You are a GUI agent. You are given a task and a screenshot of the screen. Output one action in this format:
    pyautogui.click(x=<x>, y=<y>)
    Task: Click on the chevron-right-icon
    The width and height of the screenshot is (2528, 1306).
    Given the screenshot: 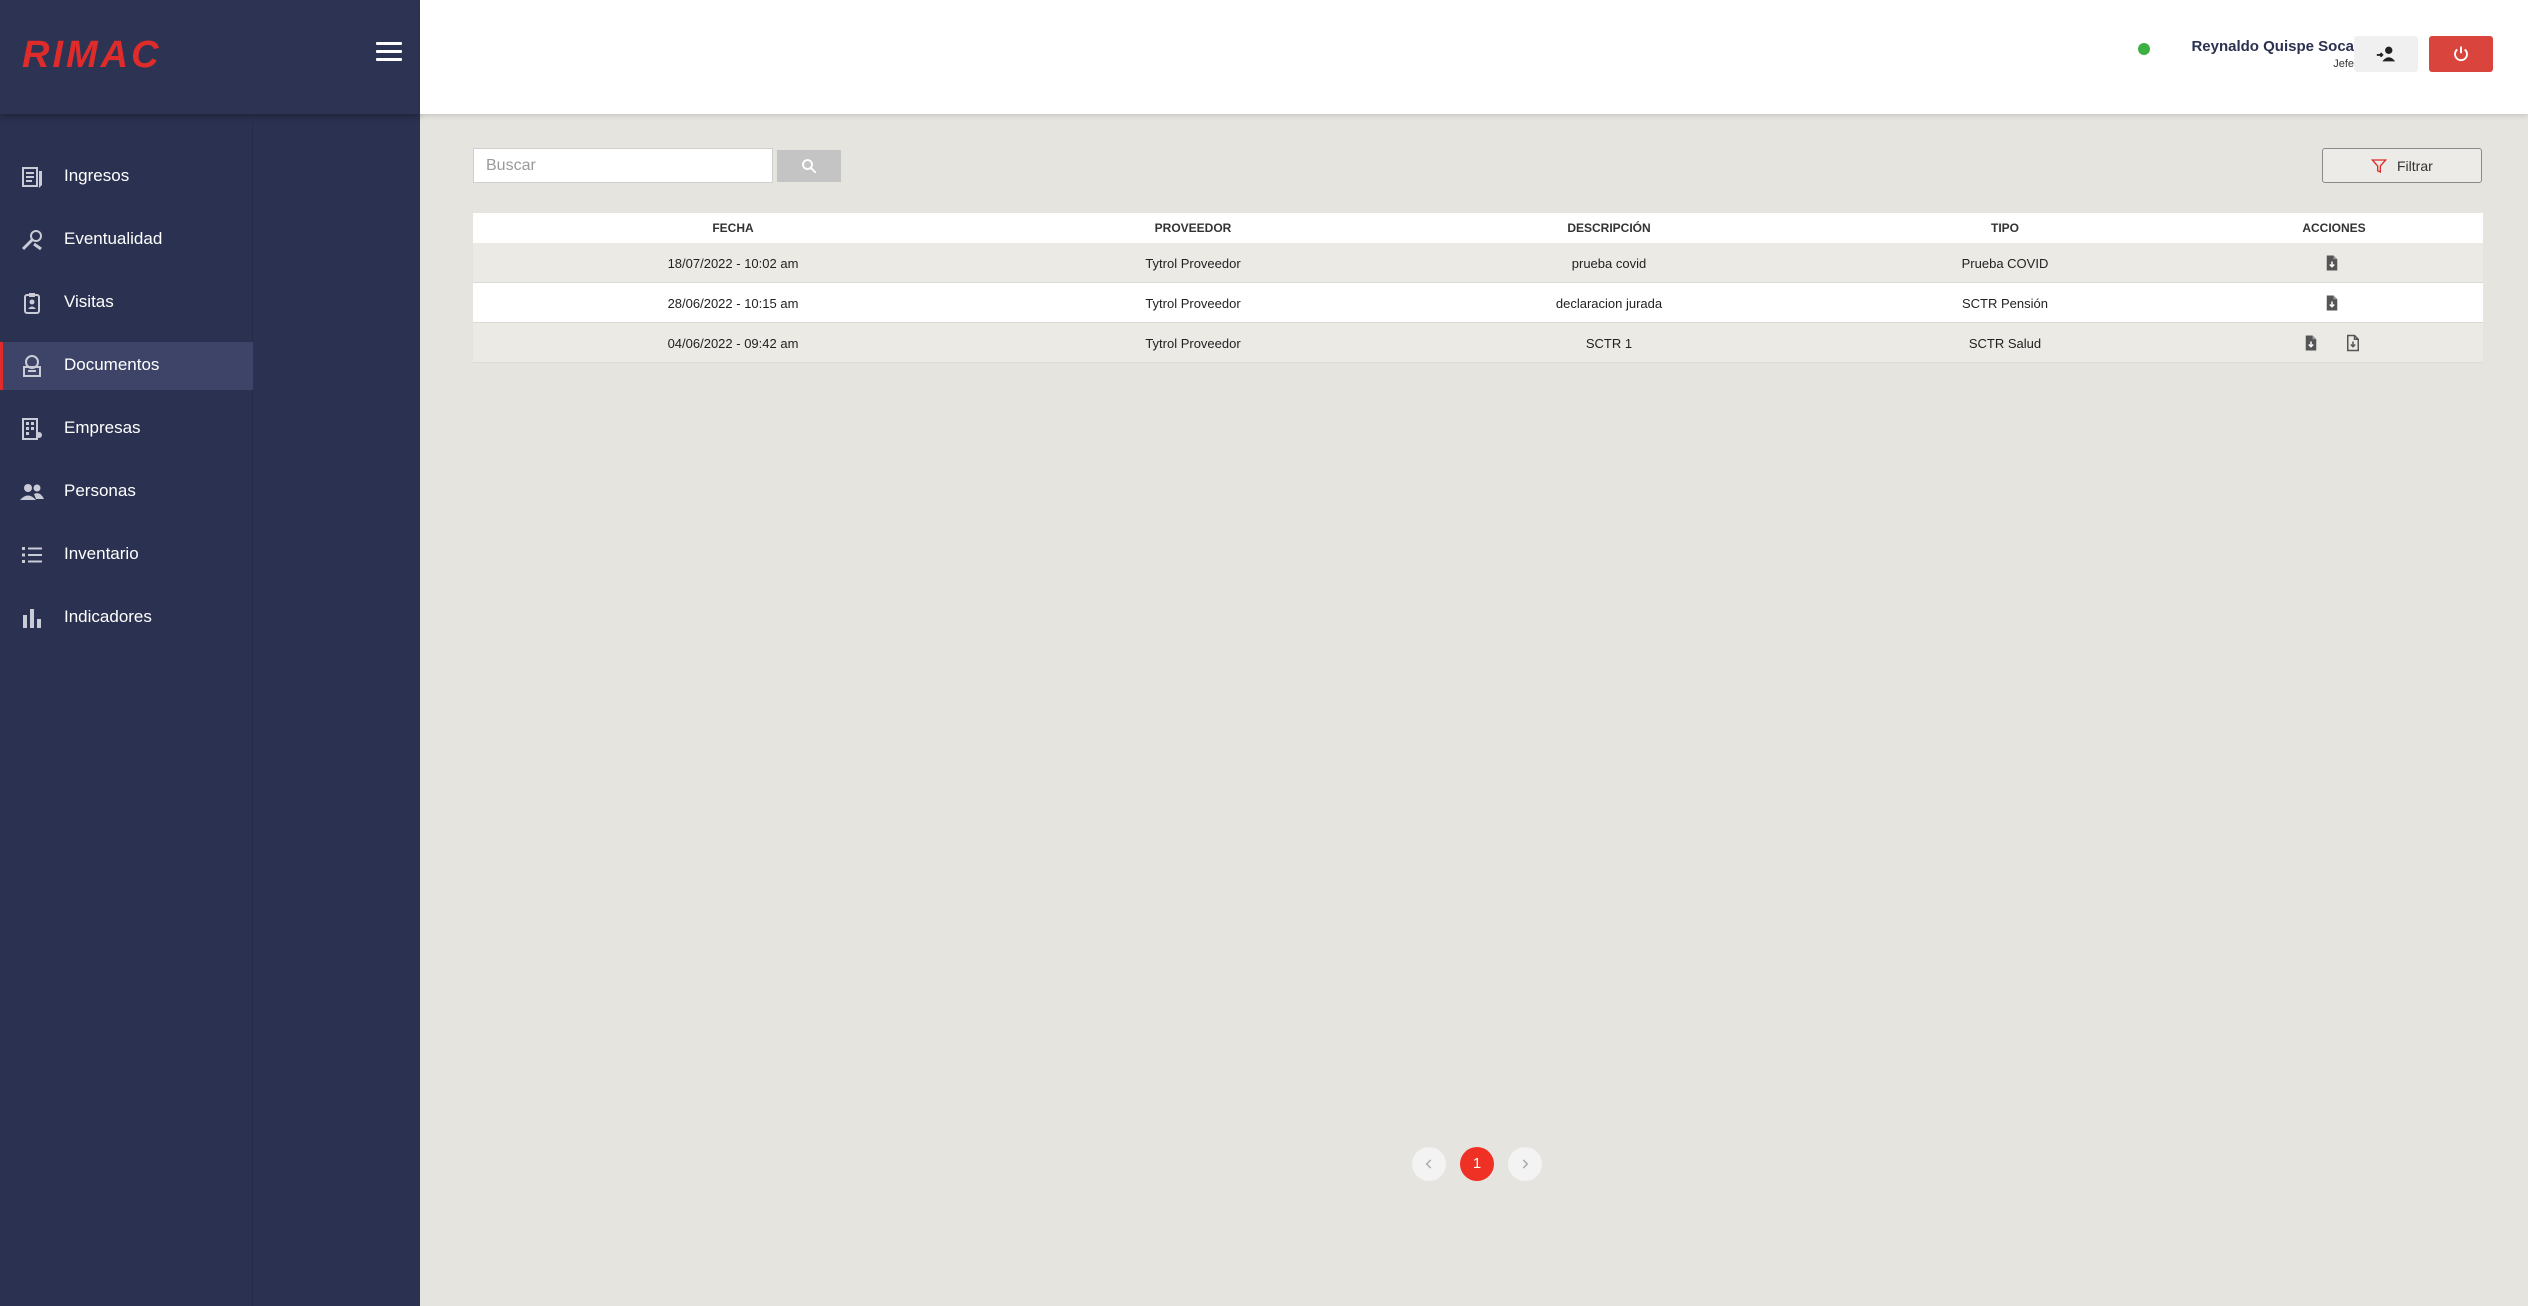 What is the action you would take?
    pyautogui.click(x=1525, y=1164)
    